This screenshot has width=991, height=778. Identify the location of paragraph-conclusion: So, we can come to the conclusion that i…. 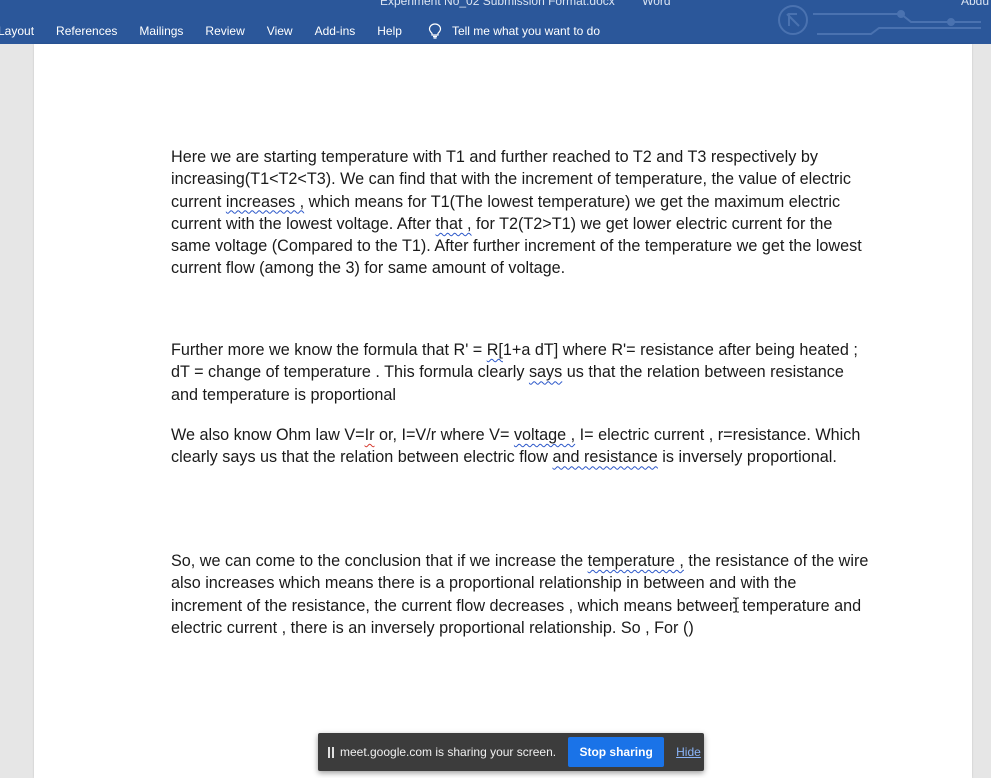
(521, 594).